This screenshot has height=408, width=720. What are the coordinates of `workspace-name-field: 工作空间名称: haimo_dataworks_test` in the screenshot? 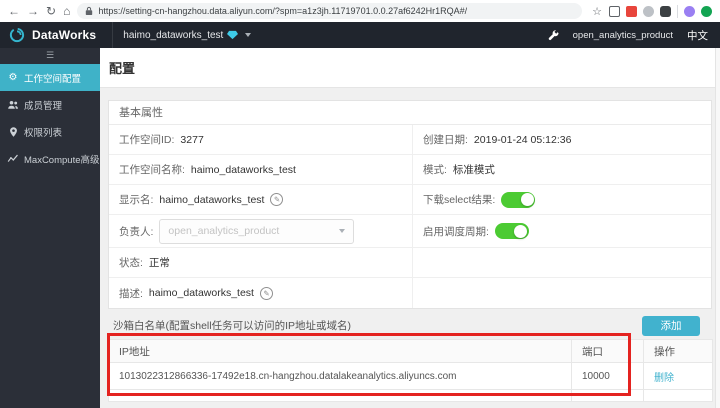 It's located at (261, 170).